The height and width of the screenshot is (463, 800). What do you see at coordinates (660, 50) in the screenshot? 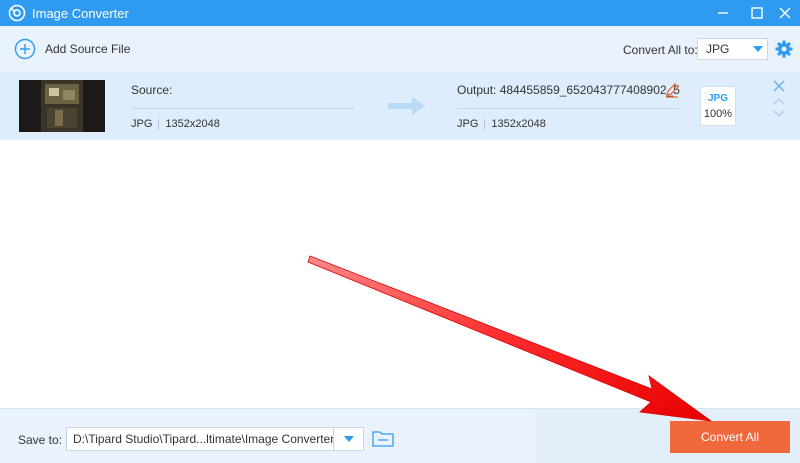
I see `convert-all-to-label: Convert All to:` at bounding box center [660, 50].